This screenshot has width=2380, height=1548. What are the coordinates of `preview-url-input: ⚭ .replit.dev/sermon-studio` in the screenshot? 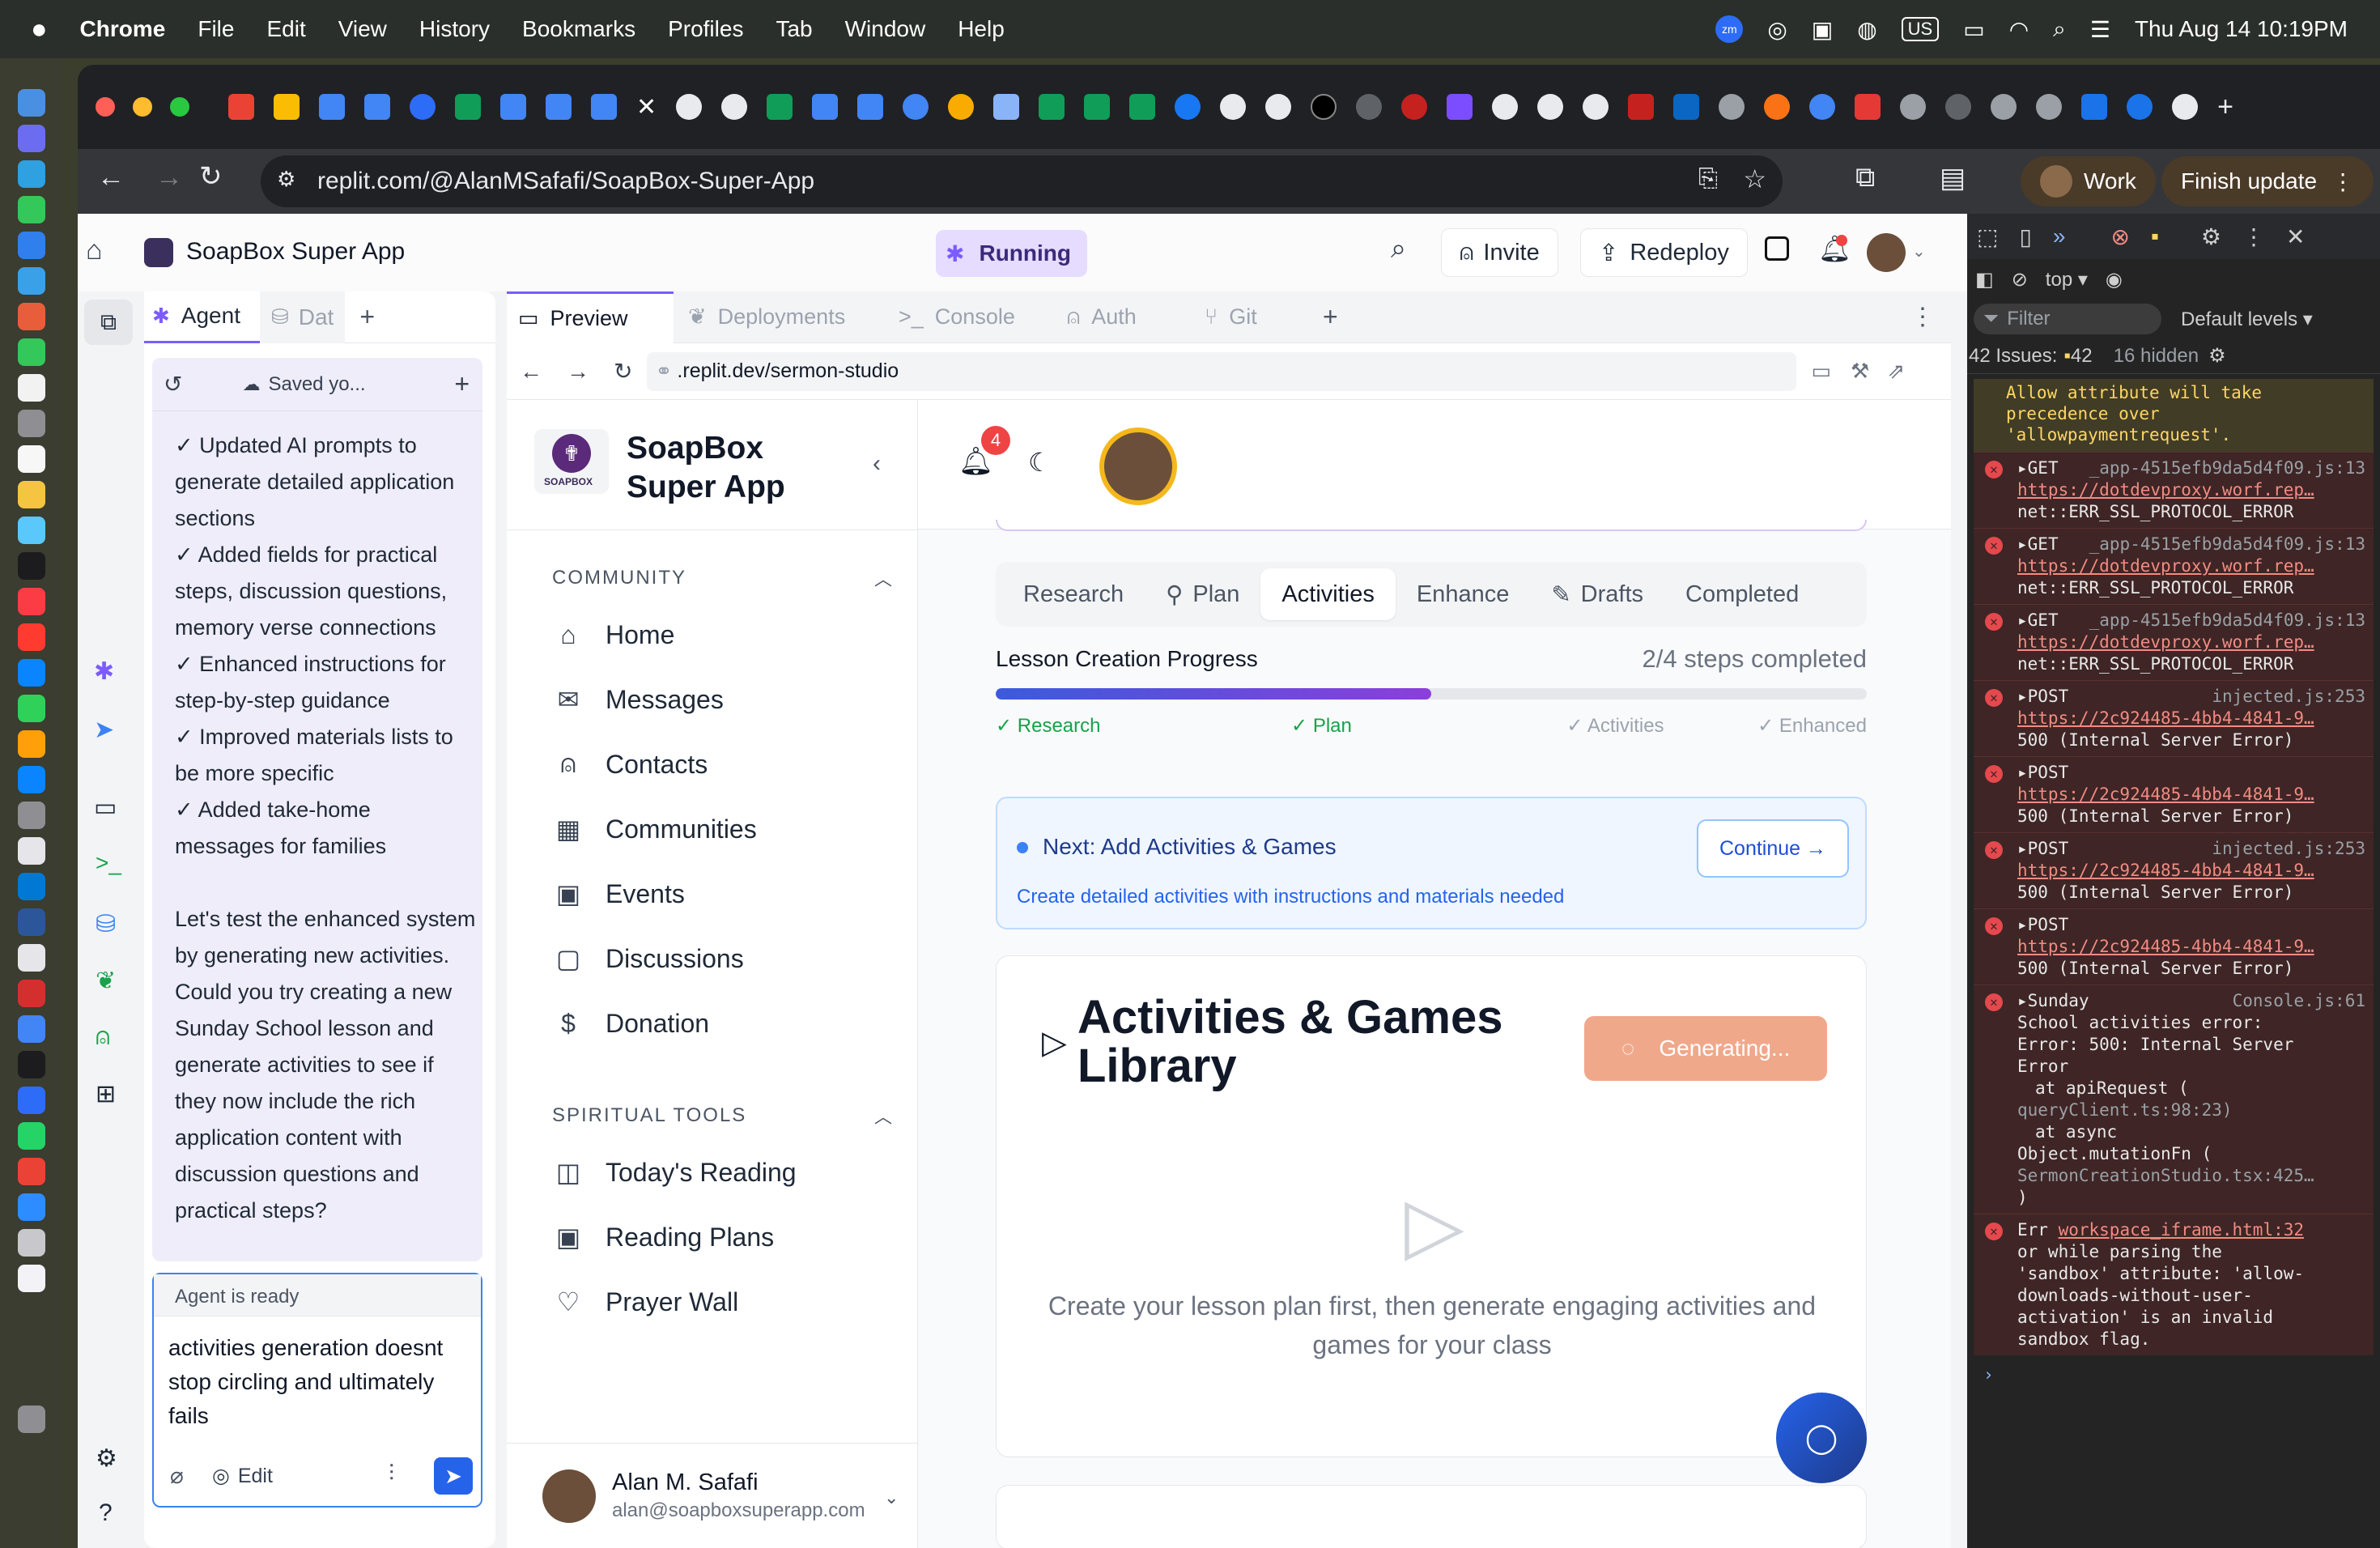 It's located at (1222, 371).